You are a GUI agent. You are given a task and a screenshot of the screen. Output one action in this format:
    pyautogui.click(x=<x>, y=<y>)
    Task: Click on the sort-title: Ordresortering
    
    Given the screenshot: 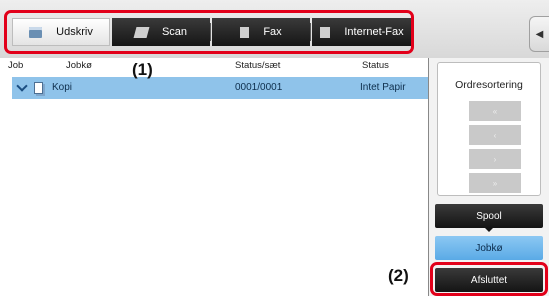 What is the action you would take?
    pyautogui.click(x=489, y=85)
    